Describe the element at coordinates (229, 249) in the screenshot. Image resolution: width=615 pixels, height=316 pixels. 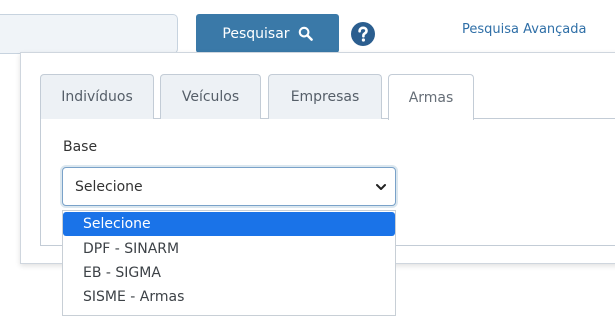
I see `dropdown-option-dpf-sinarm: DPF - SINARM` at that location.